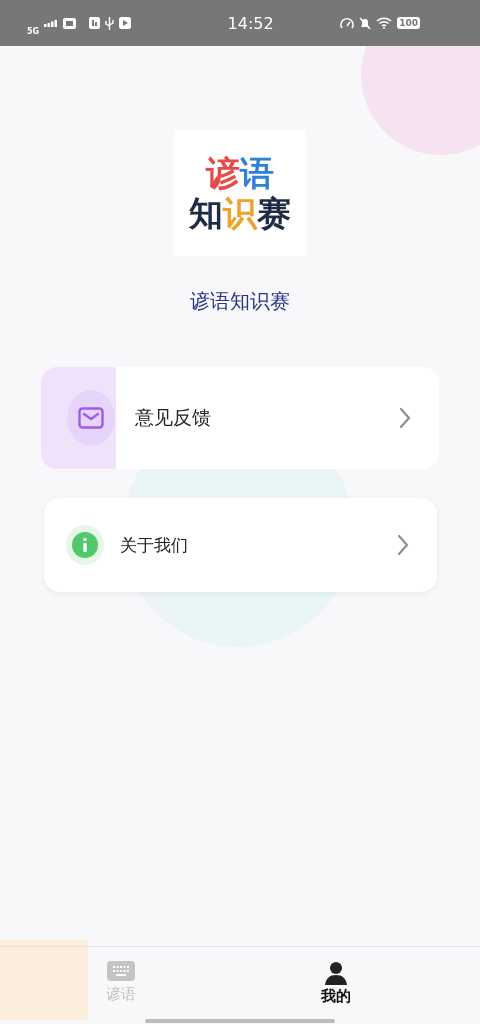 The image size is (480, 1024). I want to click on tab-item: 我的, so click(335, 985).